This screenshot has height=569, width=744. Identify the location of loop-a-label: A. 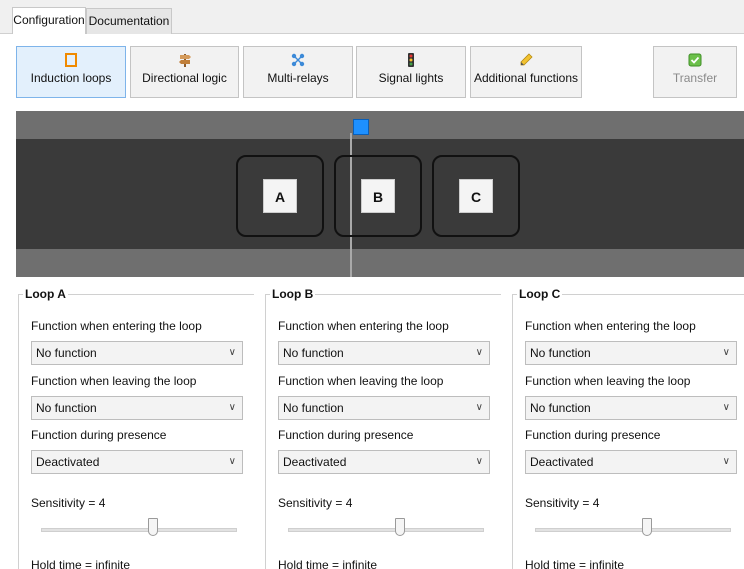
(280, 196).